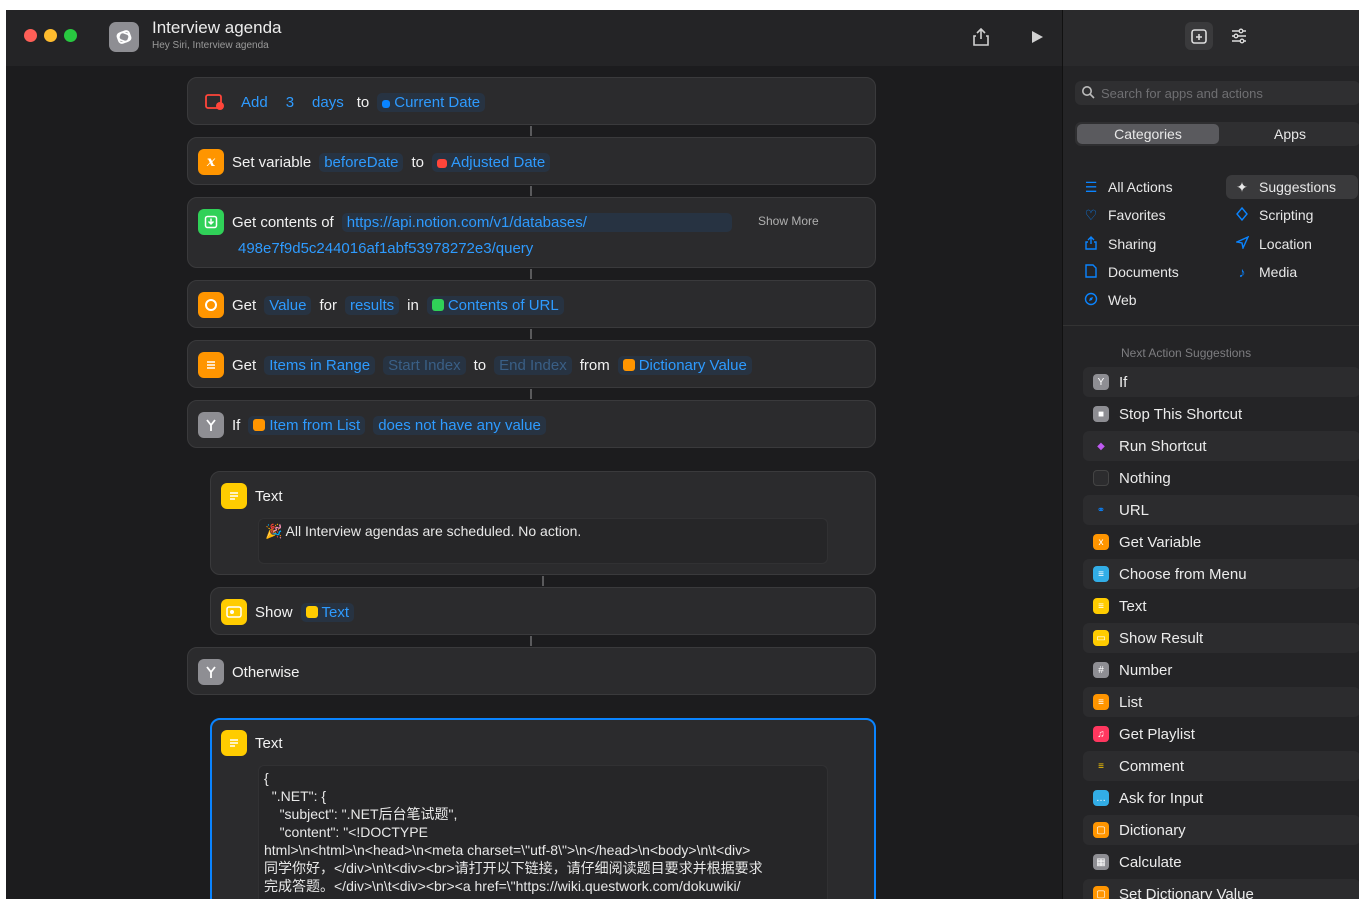 The image size is (1359, 899). I want to click on category-suggestions: ✦ Suggestions, so click(1292, 187).